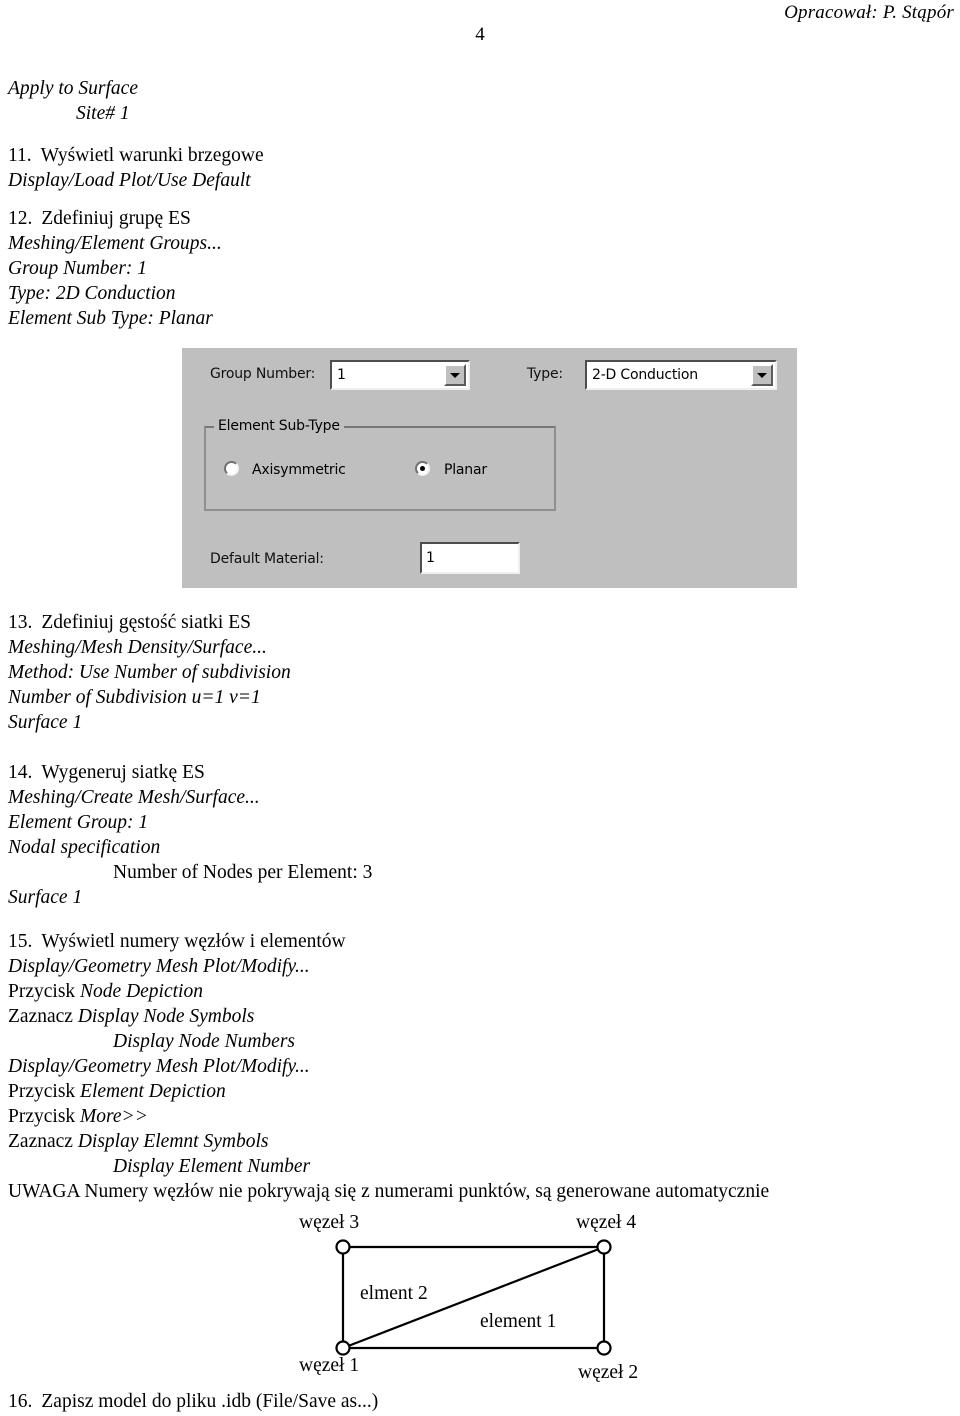 This screenshot has width=960, height=1416. I want to click on step-15-line-6-emph: Element Depiction, so click(153, 1091).